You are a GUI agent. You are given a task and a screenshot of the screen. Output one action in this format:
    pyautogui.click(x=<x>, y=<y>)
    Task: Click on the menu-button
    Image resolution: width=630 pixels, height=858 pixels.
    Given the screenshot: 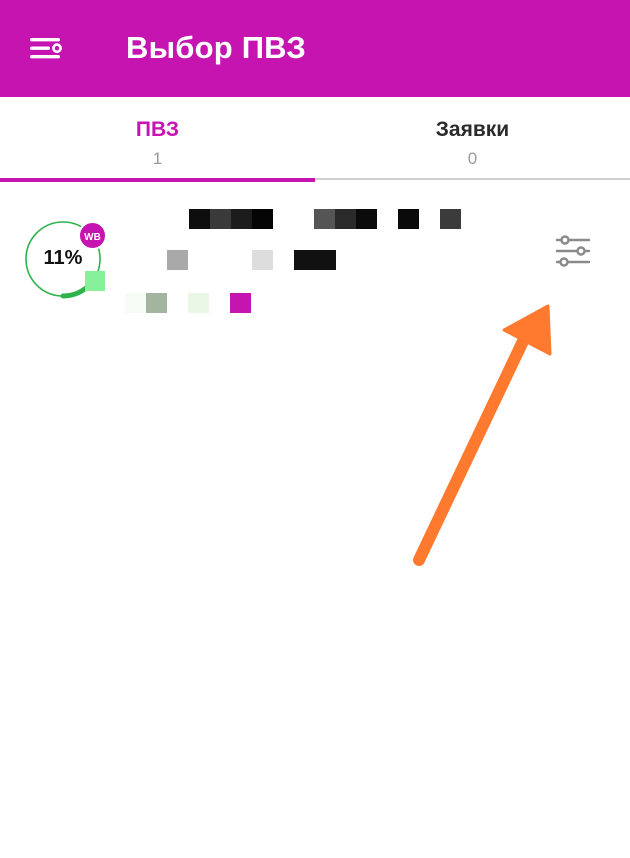 What is the action you would take?
    pyautogui.click(x=47, y=48)
    